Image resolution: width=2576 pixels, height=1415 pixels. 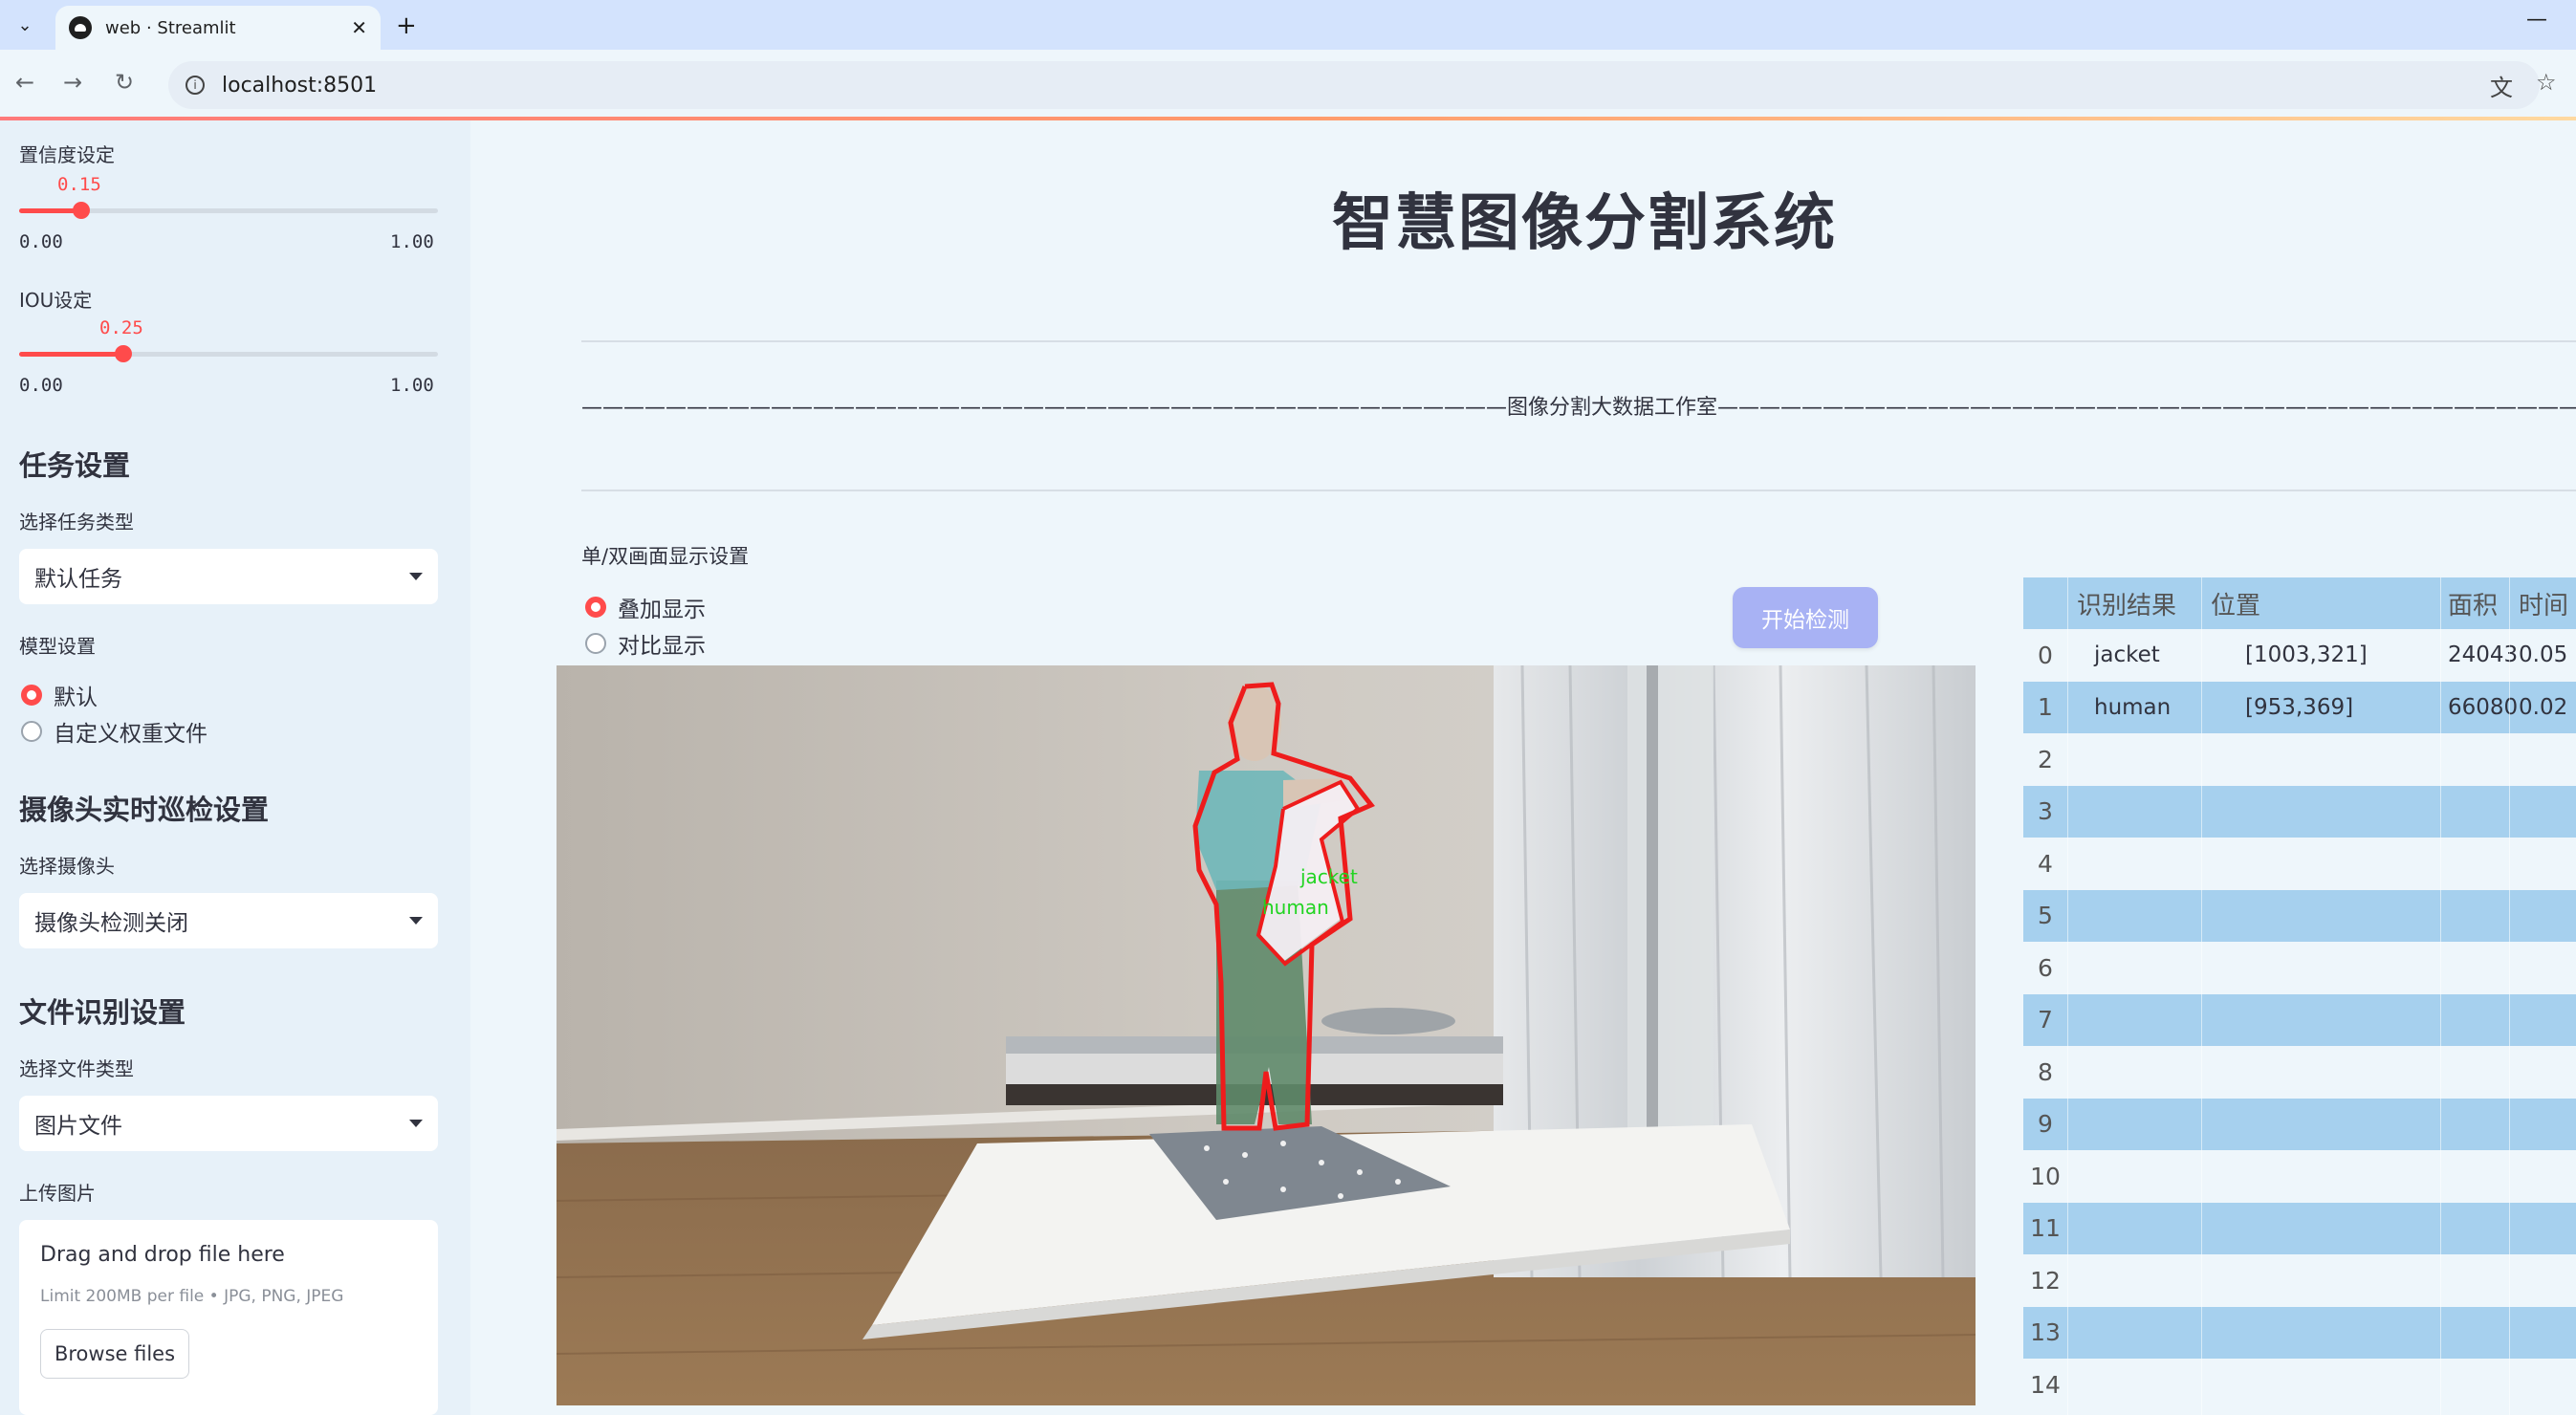 I want to click on page-title: 智慧图像分割系统, so click(x=1584, y=223).